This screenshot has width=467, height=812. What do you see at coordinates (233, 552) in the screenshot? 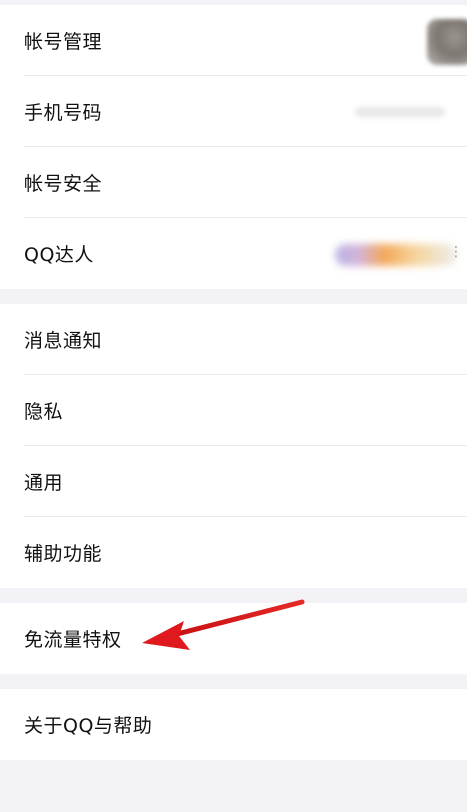
I see `accessibility-row: 辅助功能` at bounding box center [233, 552].